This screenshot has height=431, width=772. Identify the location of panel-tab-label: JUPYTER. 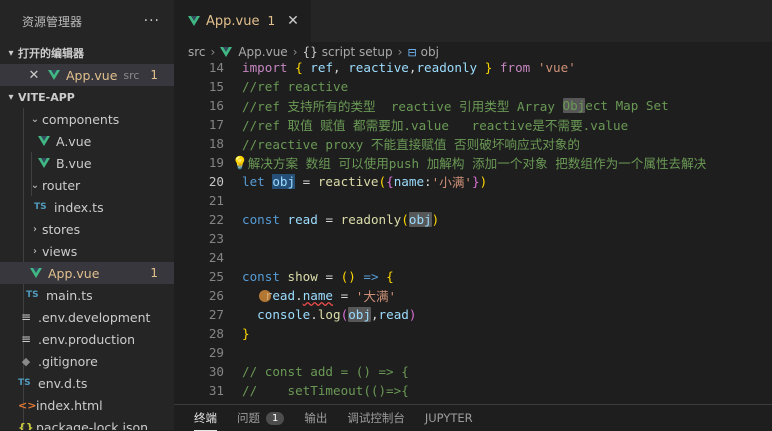
(448, 418).